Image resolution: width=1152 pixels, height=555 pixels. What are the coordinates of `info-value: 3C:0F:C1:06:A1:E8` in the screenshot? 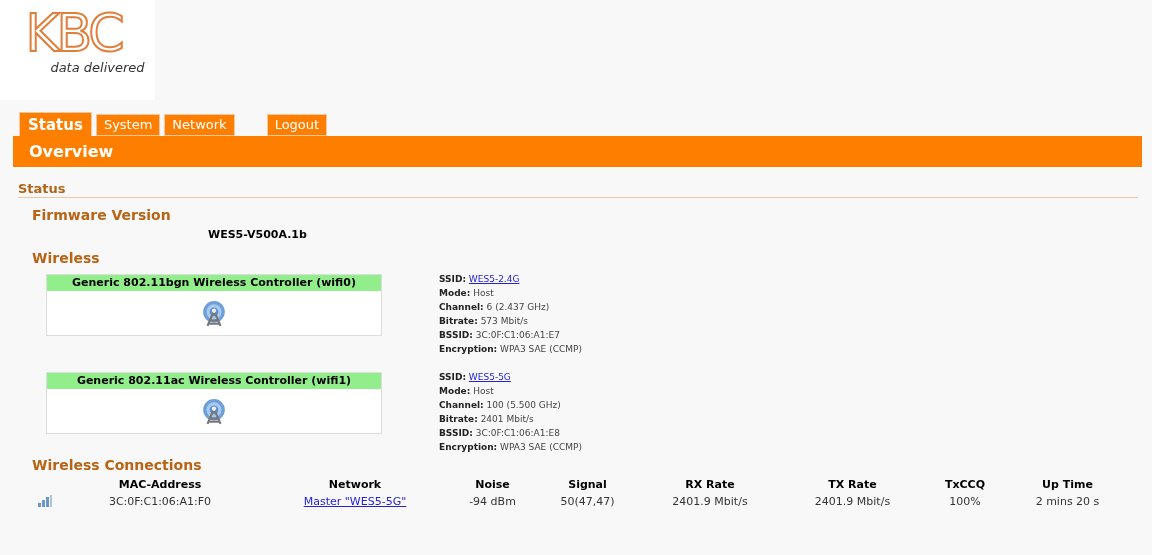 It's located at (517, 433).